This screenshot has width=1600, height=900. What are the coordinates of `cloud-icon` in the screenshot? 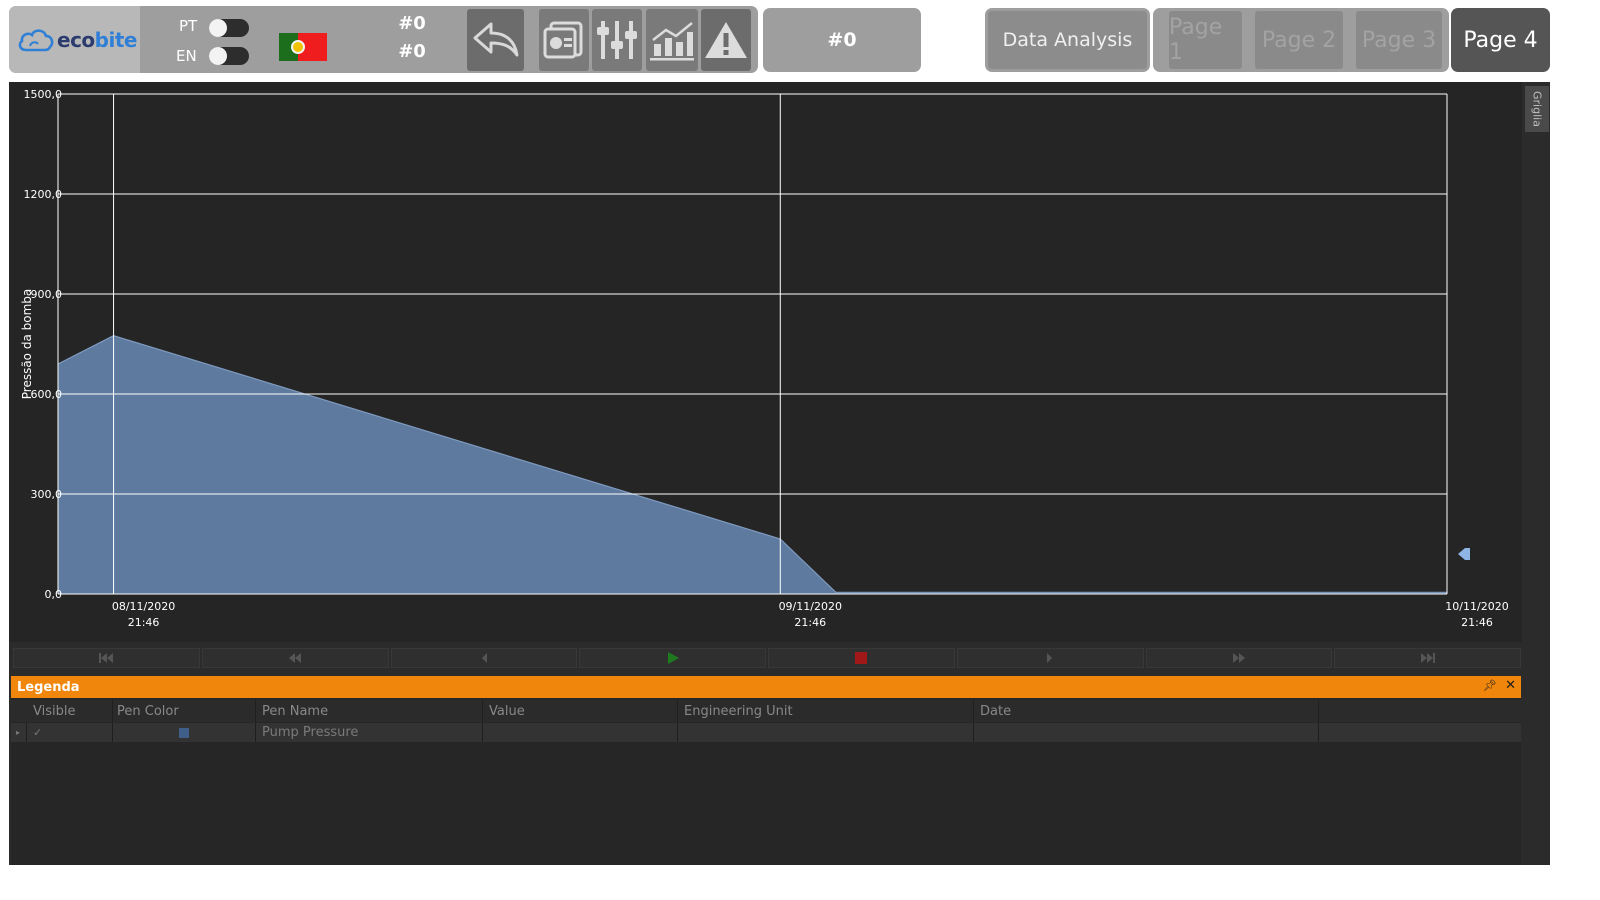 It's located at (36, 40).